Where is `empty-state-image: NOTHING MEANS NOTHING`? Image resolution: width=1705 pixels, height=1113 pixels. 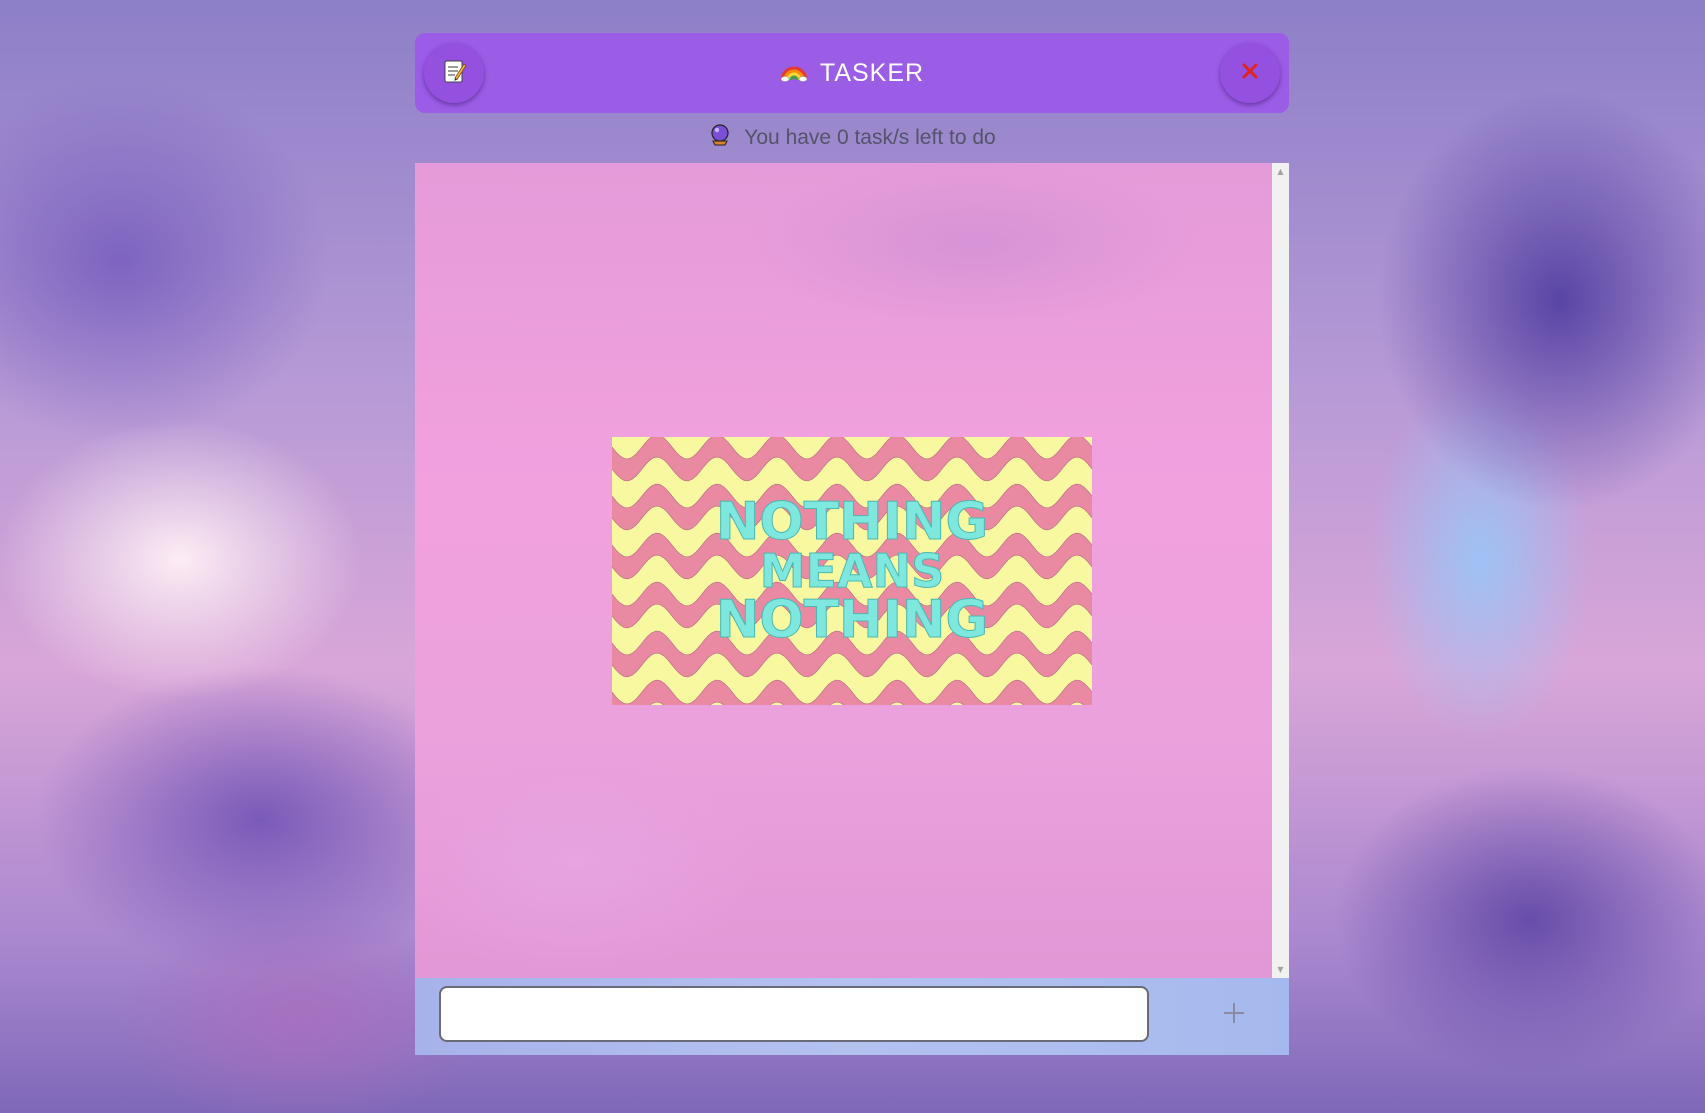 empty-state-image: NOTHING MEANS NOTHING is located at coordinates (852, 571).